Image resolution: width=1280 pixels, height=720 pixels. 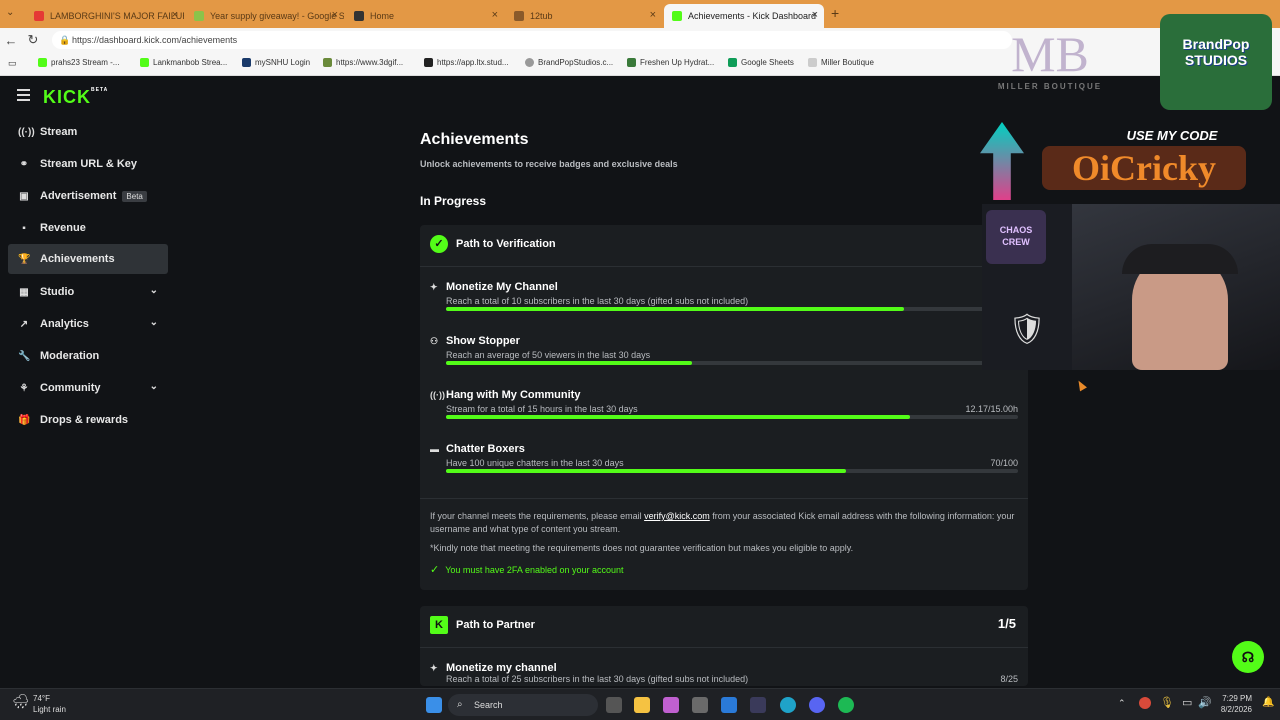 I want to click on sidebar-item-label: Moderation, so click(x=70, y=356).